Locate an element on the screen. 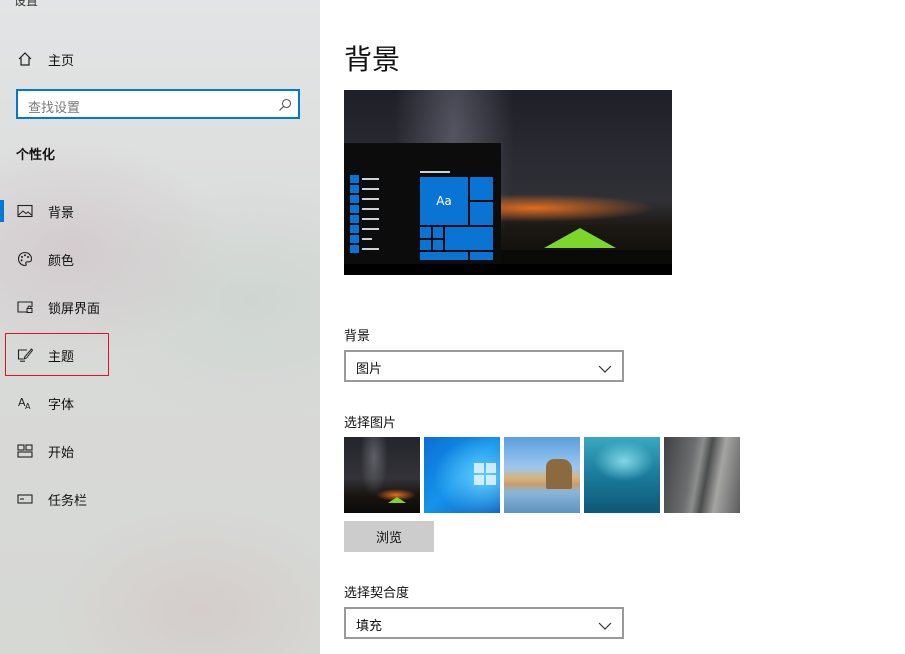 Image resolution: width=905 pixels, height=654 pixels. thumb-tent is located at coordinates (397, 500).